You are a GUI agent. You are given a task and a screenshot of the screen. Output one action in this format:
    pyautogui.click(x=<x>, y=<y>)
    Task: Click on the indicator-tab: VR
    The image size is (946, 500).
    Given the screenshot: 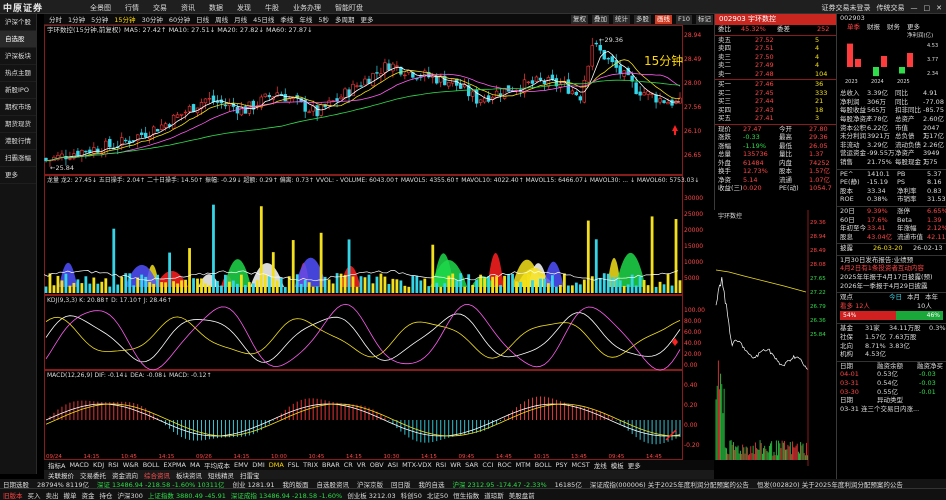 What is the action you would take?
    pyautogui.click(x=361, y=465)
    